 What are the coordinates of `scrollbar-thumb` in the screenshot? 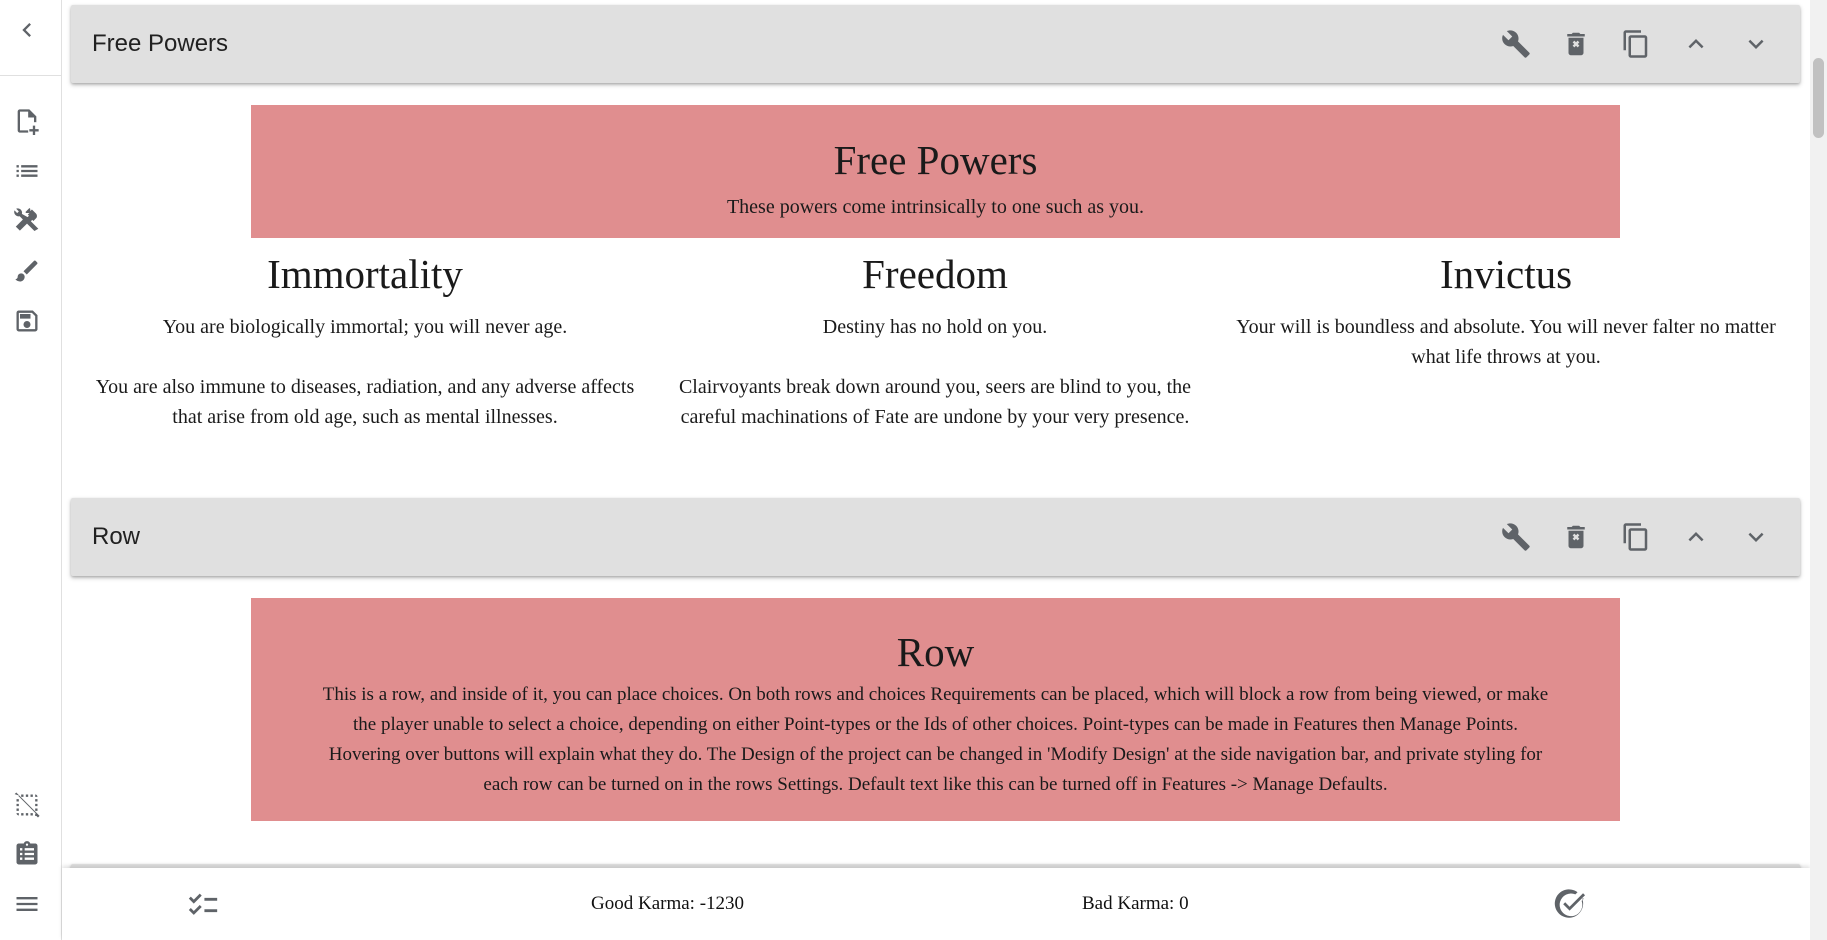 It's located at (1818, 98).